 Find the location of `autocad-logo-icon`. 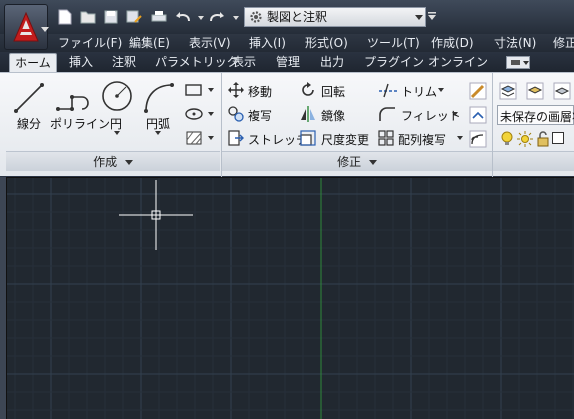

autocad-logo-icon is located at coordinates (26, 26).